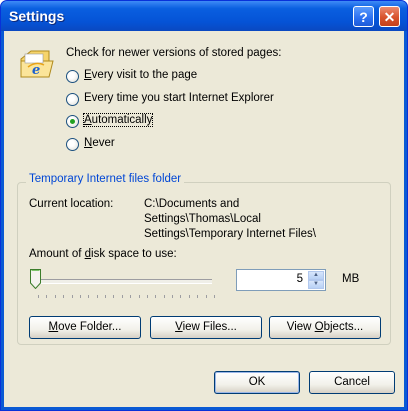 This screenshot has height=411, width=408. What do you see at coordinates (300, 279) in the screenshot?
I see `disk-space-value: 5` at bounding box center [300, 279].